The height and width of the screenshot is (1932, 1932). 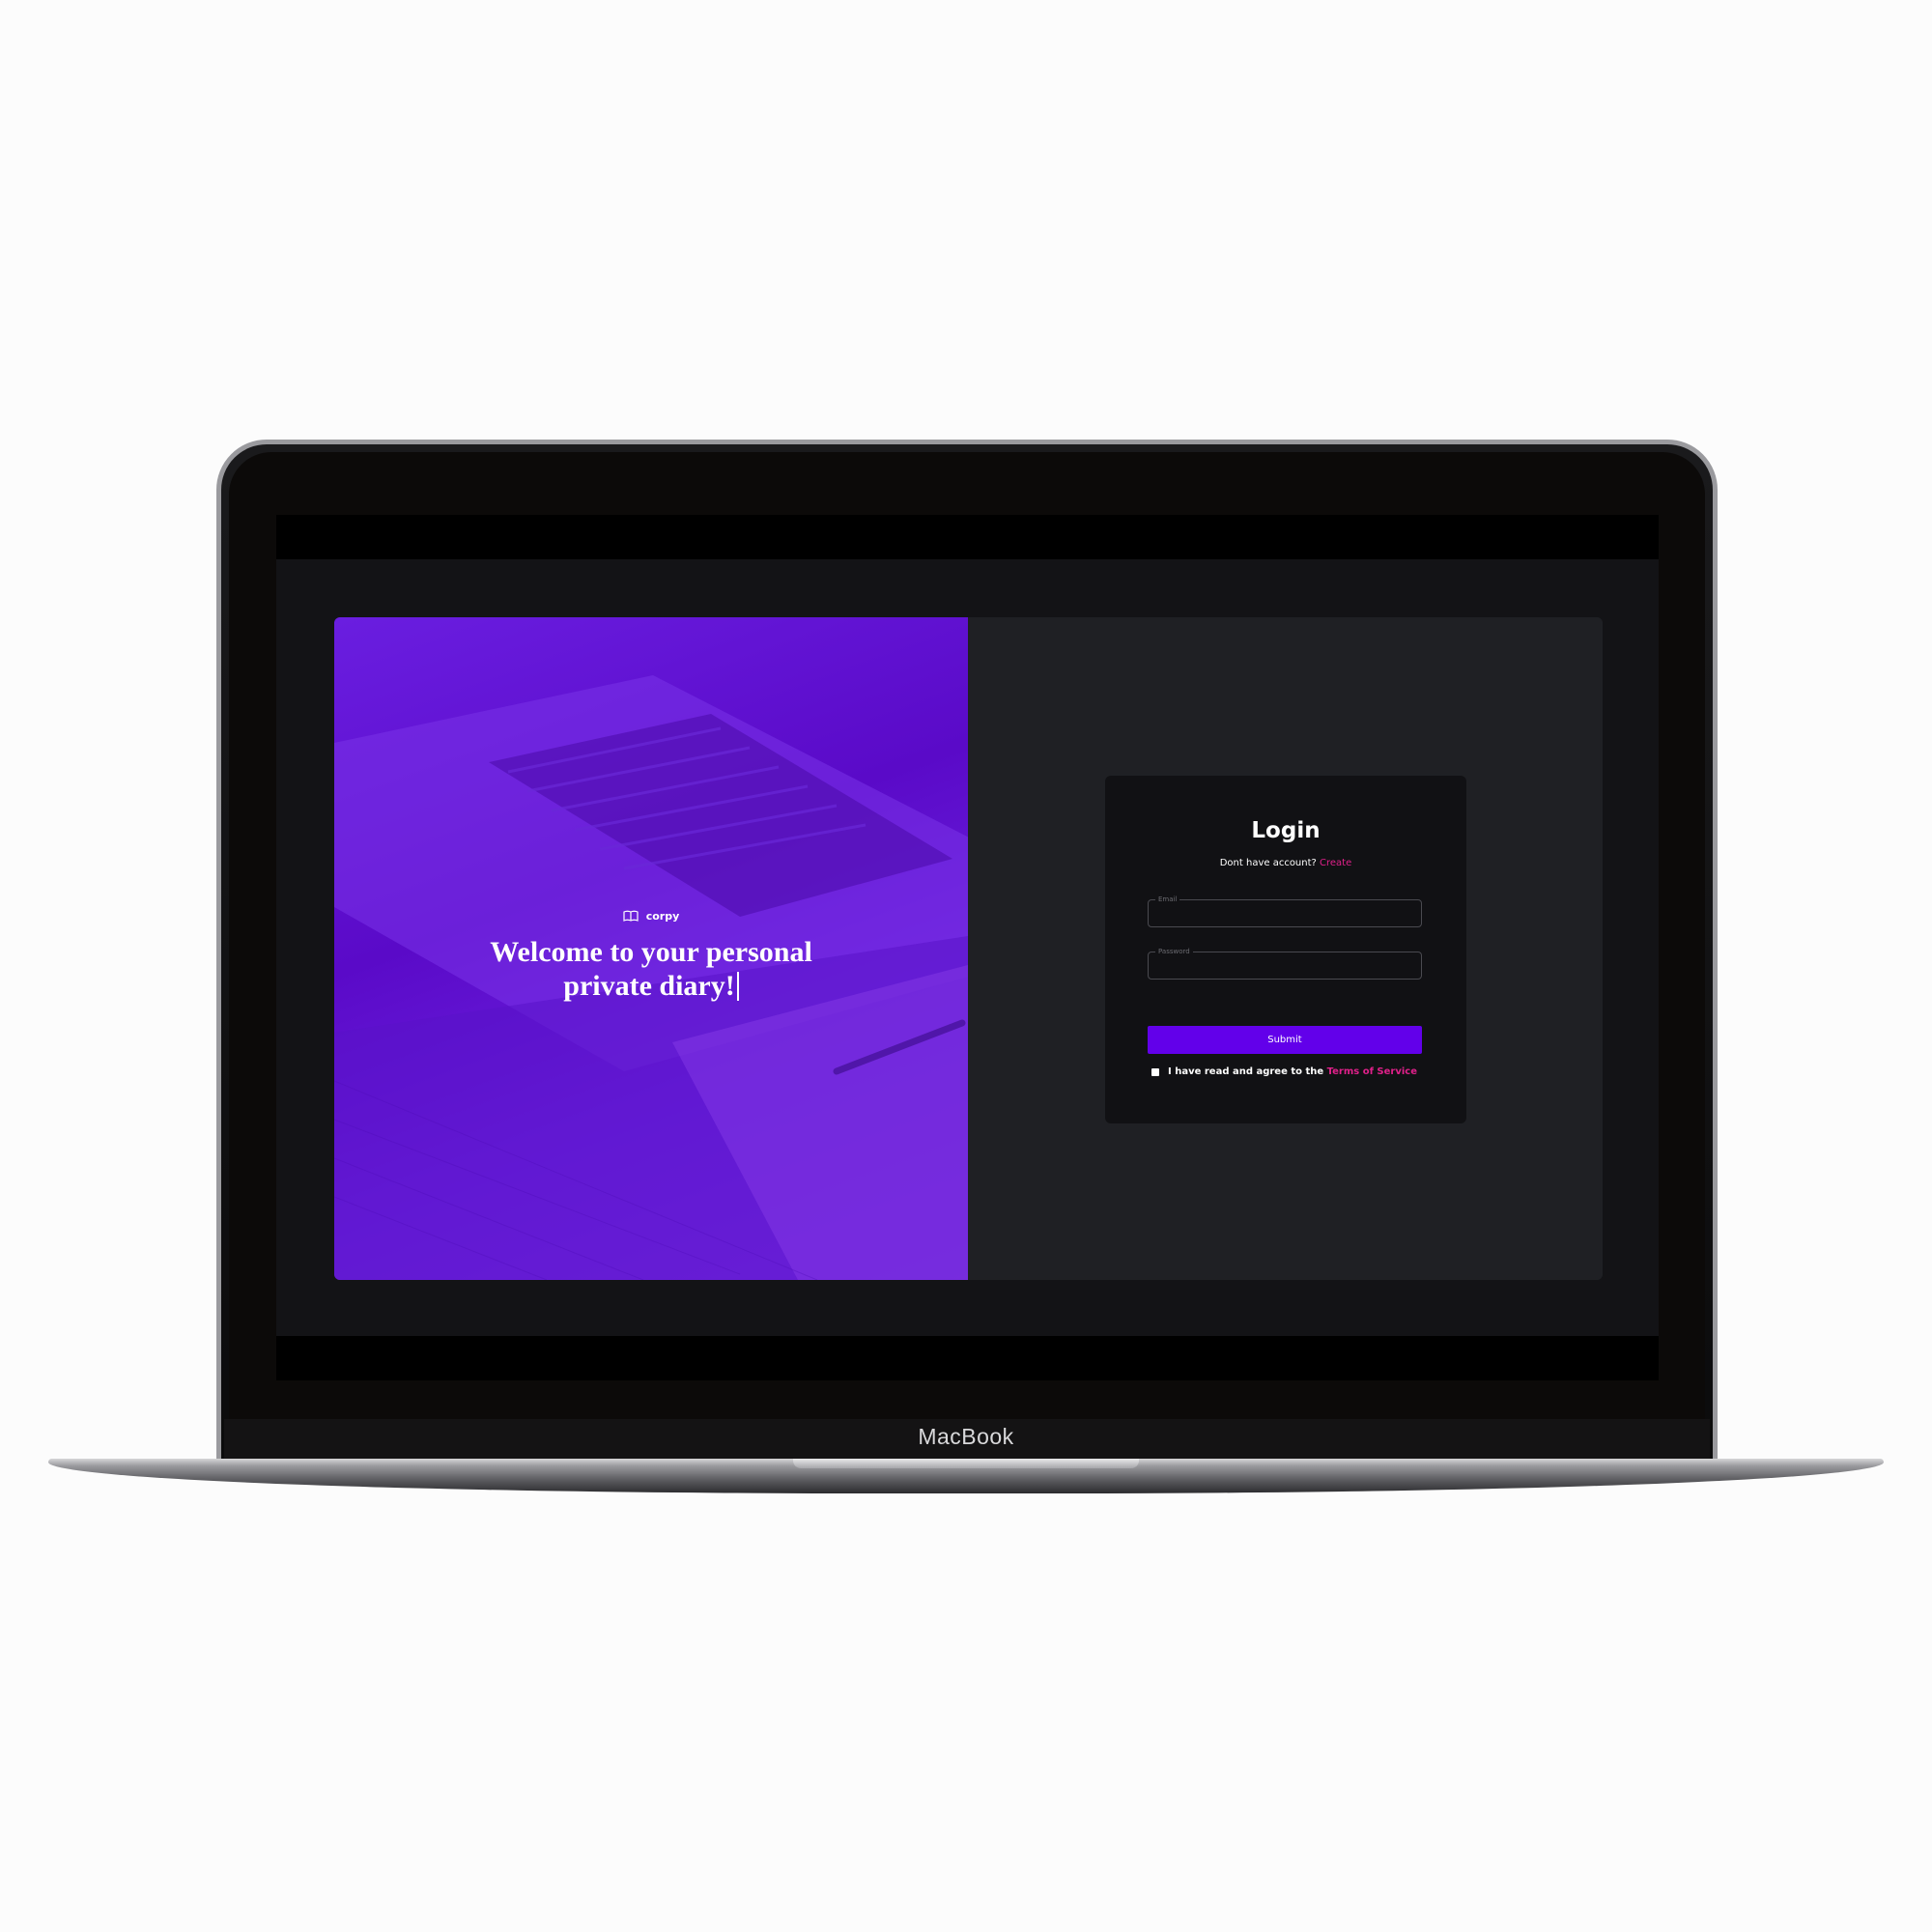 I want to click on submit-button: Submit, so click(x=1285, y=1040).